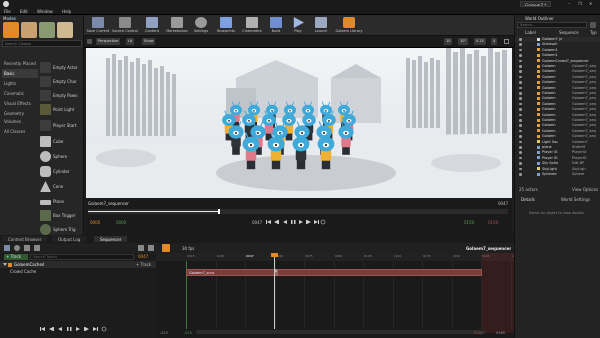 The width and height of the screenshot is (600, 338). What do you see at coordinates (24, 11) in the screenshot?
I see `menu-edit: Edit` at bounding box center [24, 11].